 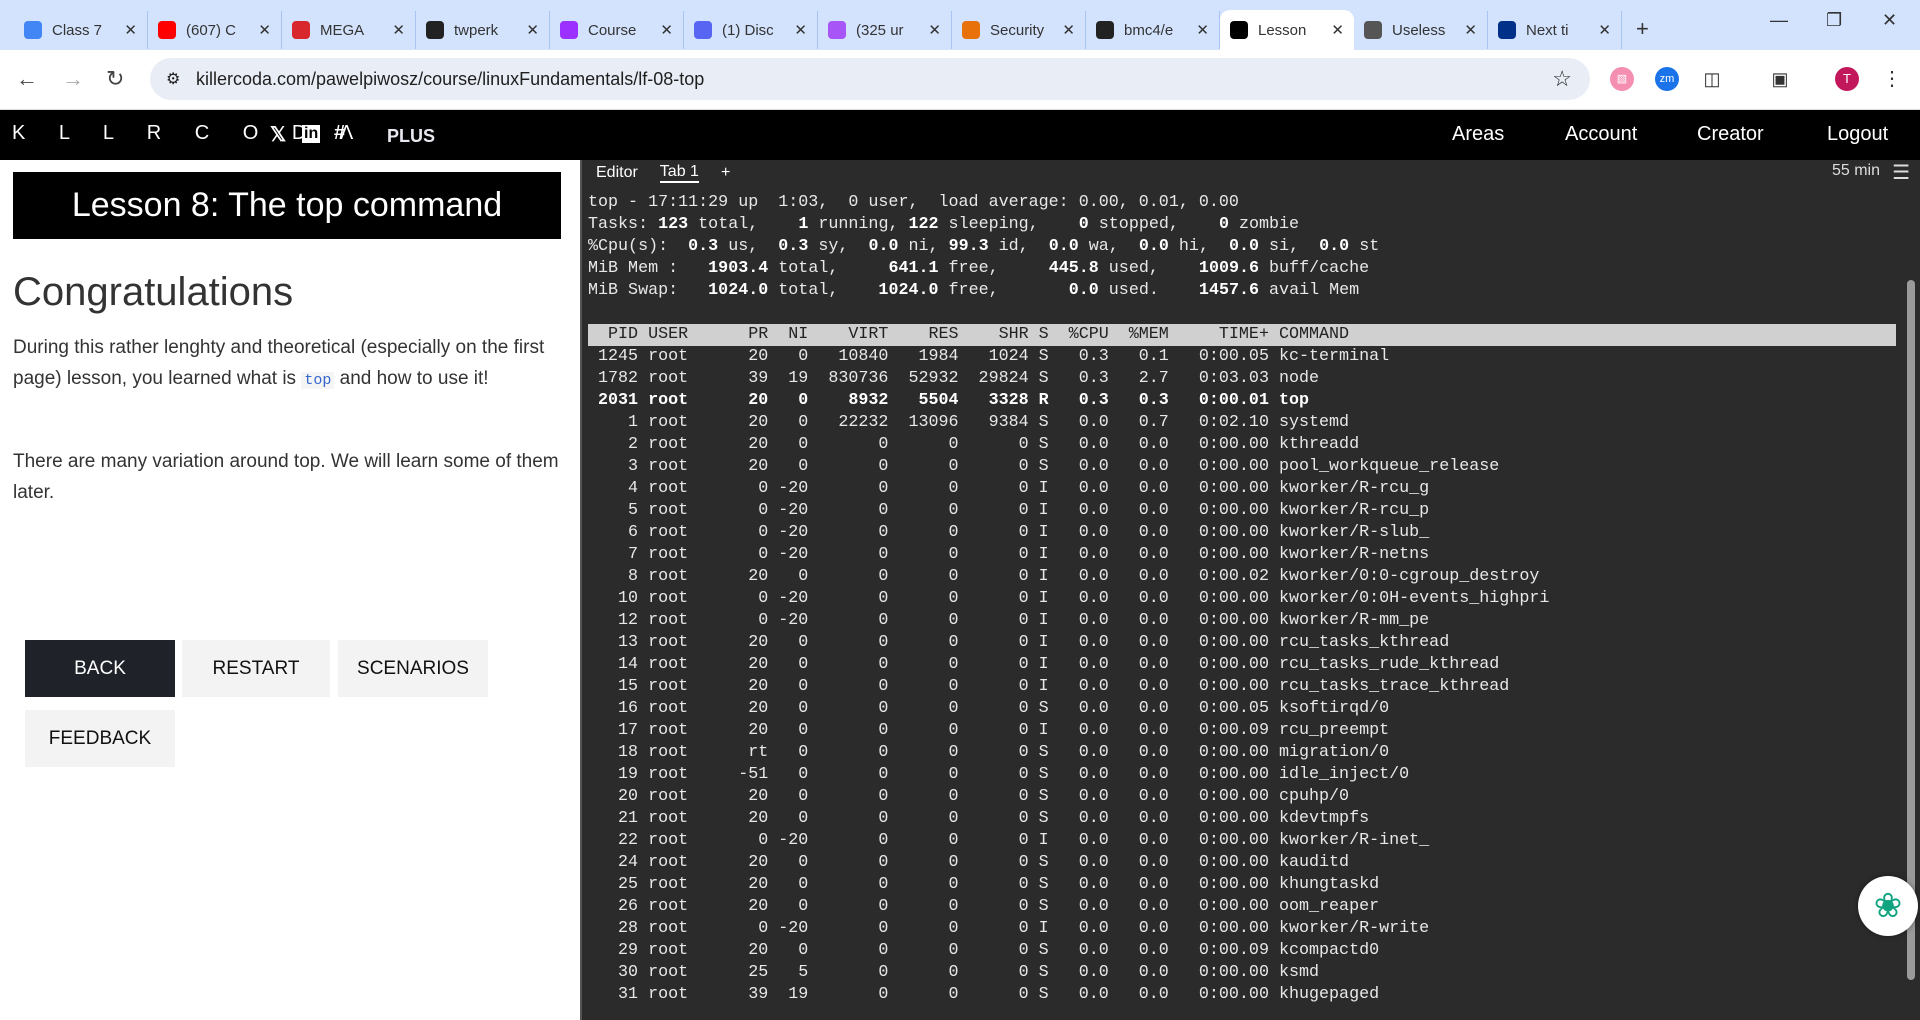 What do you see at coordinates (617, 173) in the screenshot?
I see `tab-editor: Editor` at bounding box center [617, 173].